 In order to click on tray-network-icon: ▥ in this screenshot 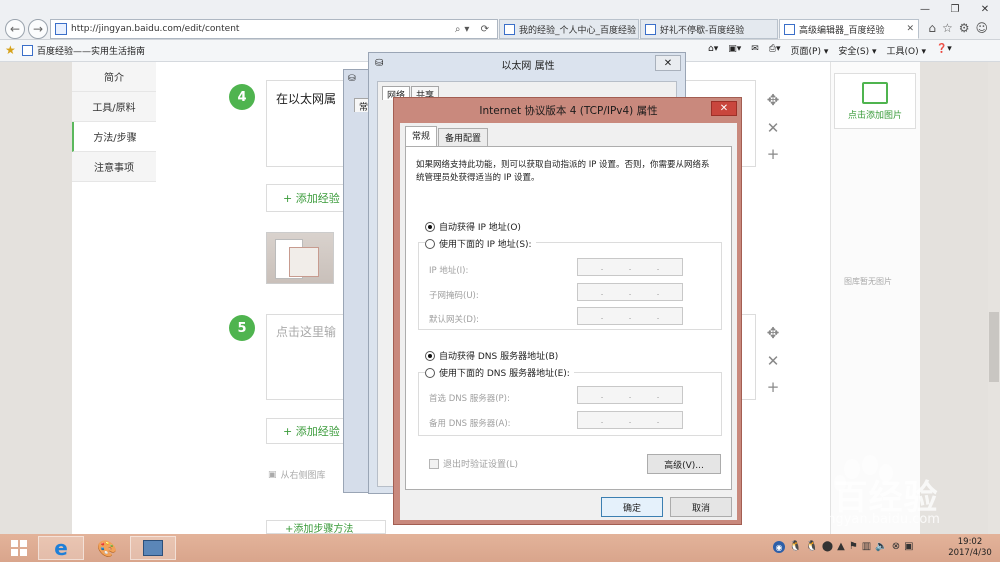, I will do `click(866, 547)`.